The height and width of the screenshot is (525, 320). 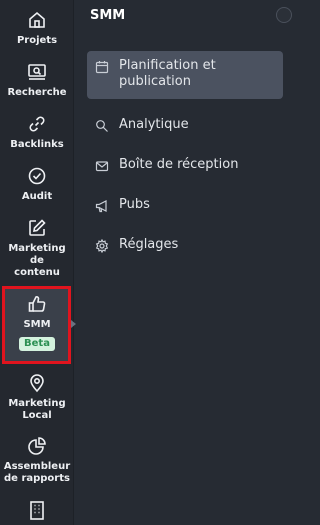 What do you see at coordinates (101, 206) in the screenshot?
I see `megaphone-icon` at bounding box center [101, 206].